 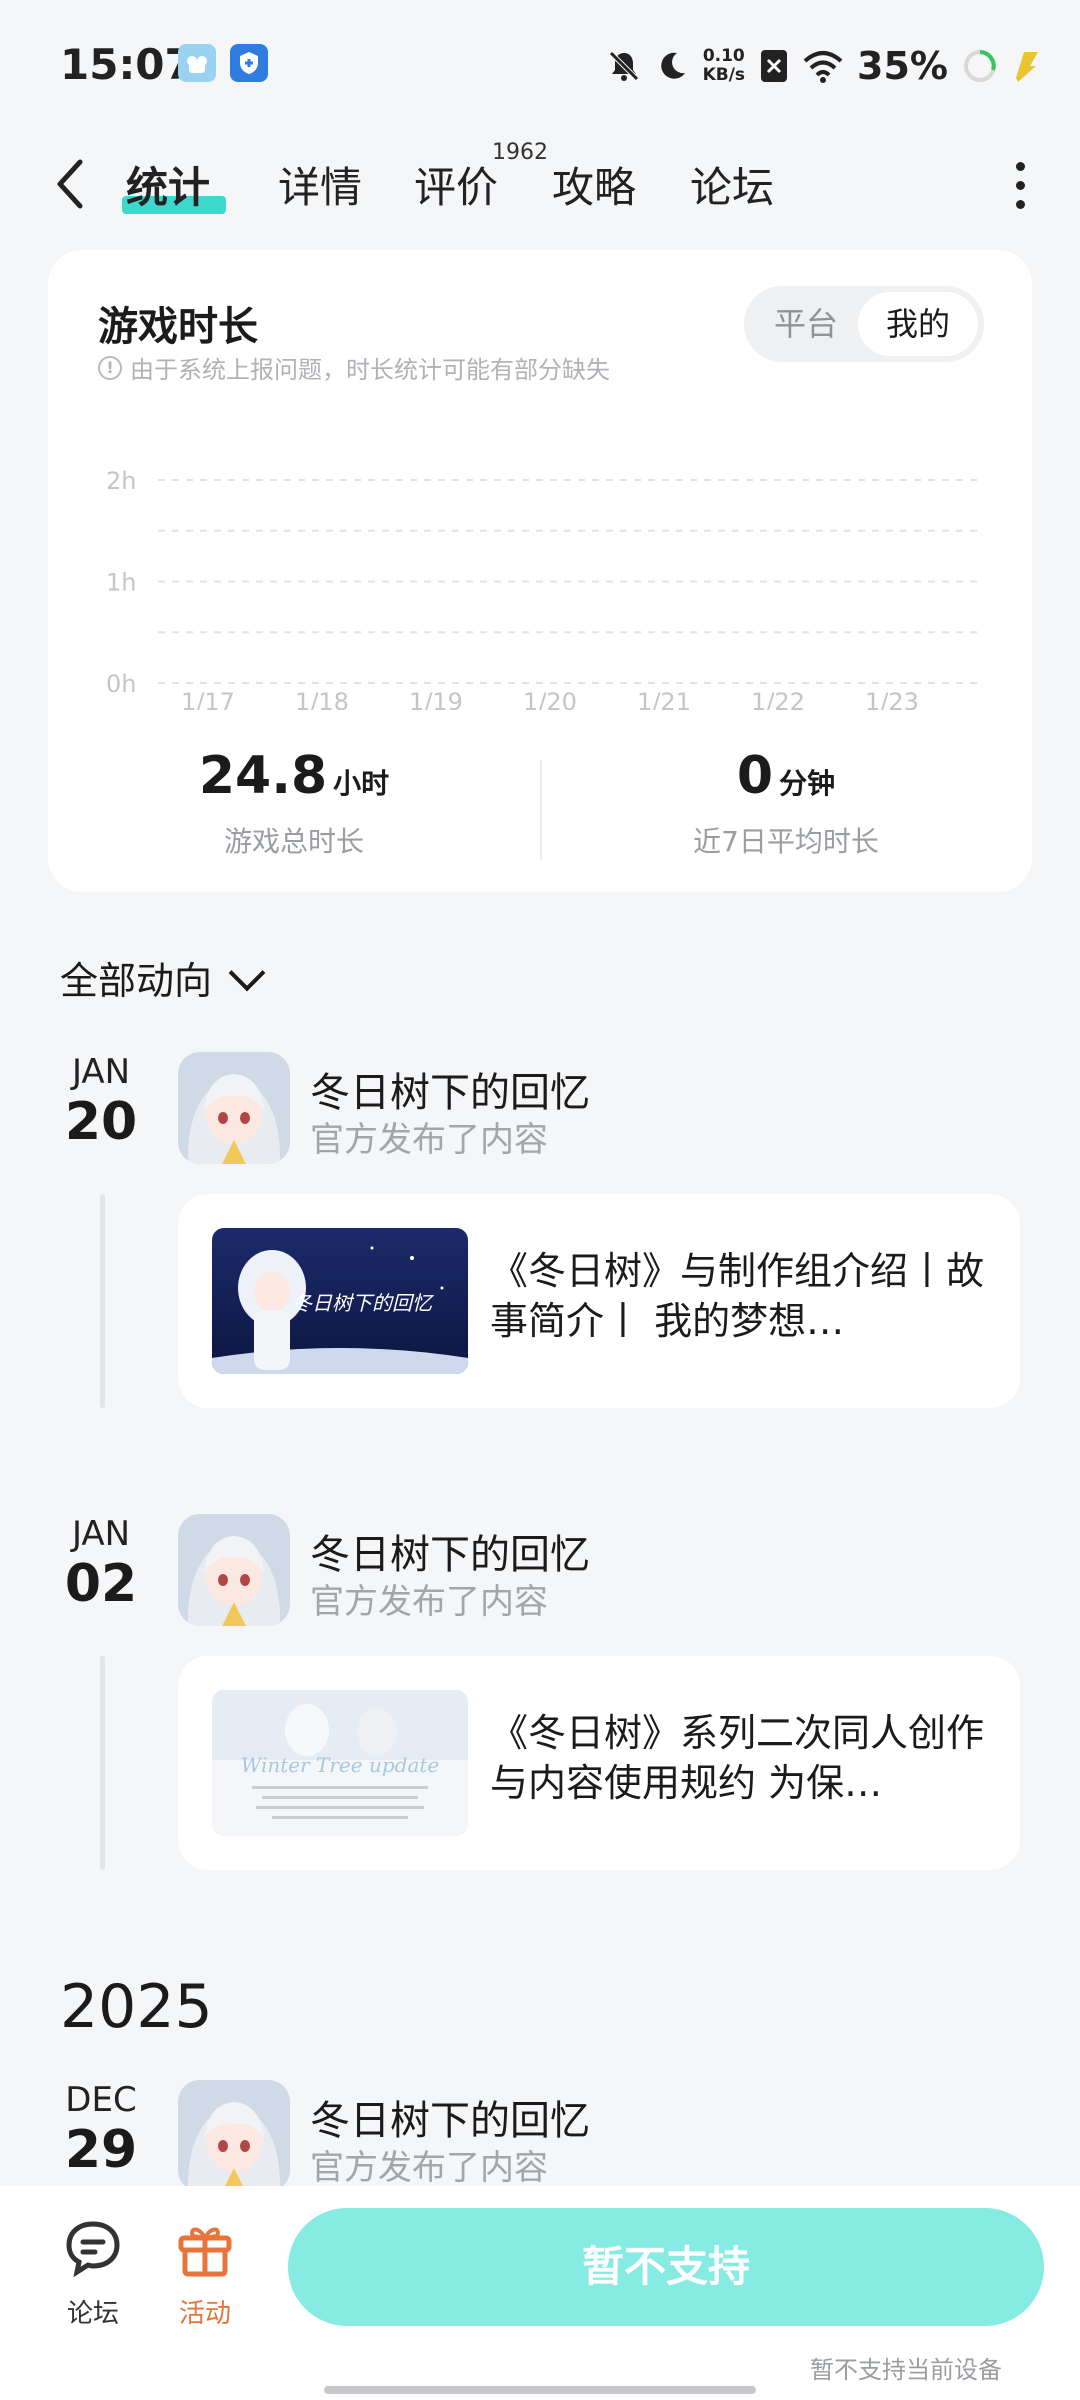 I want to click on chat-bubble-icon, so click(x=93, y=2249).